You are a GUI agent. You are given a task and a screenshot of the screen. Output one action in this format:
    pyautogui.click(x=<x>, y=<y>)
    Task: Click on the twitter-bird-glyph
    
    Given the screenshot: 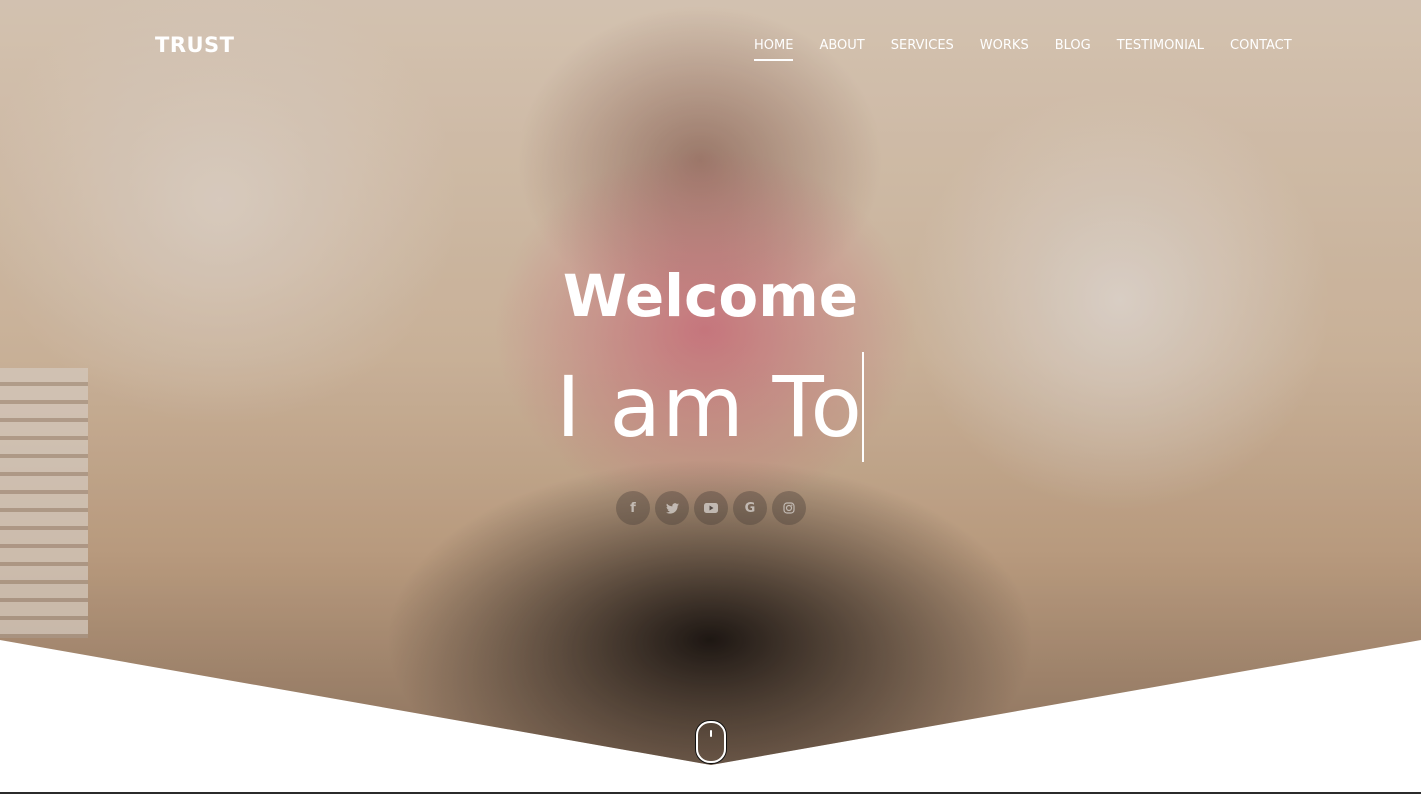 What is the action you would take?
    pyautogui.click(x=672, y=508)
    